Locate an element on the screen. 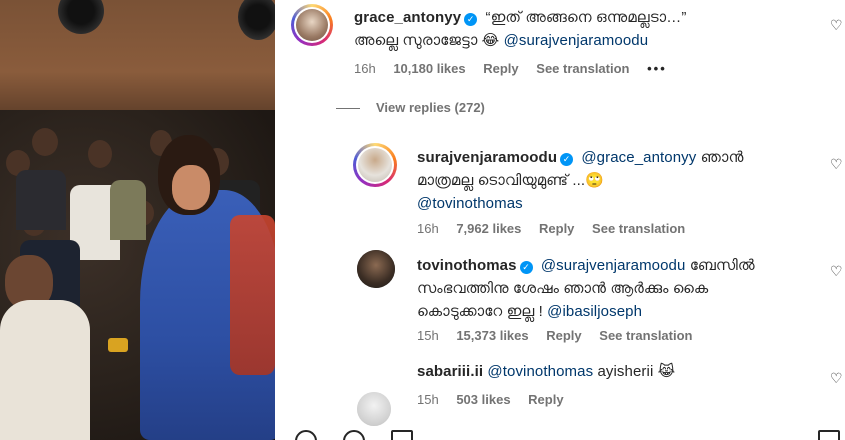 The width and height of the screenshot is (845, 440). likes-count: 7,962 likes is located at coordinates (488, 228).